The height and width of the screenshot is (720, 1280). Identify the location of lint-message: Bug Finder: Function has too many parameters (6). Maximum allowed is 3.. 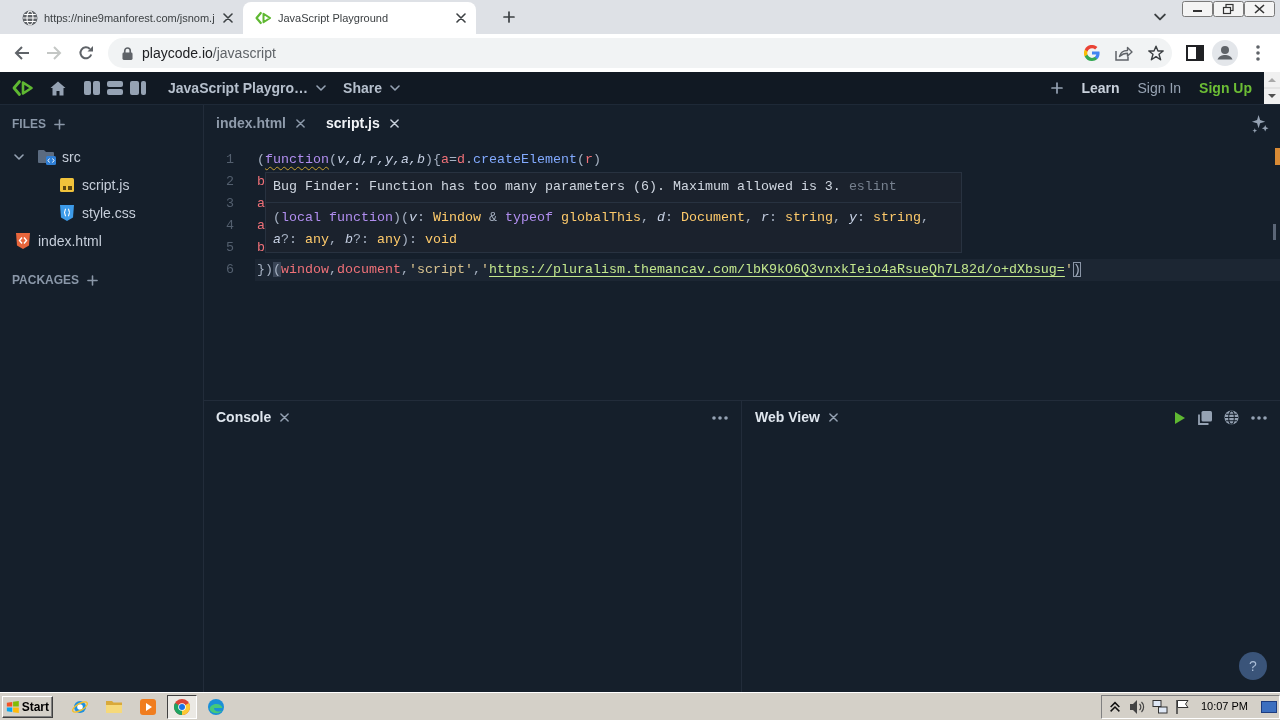
(557, 186).